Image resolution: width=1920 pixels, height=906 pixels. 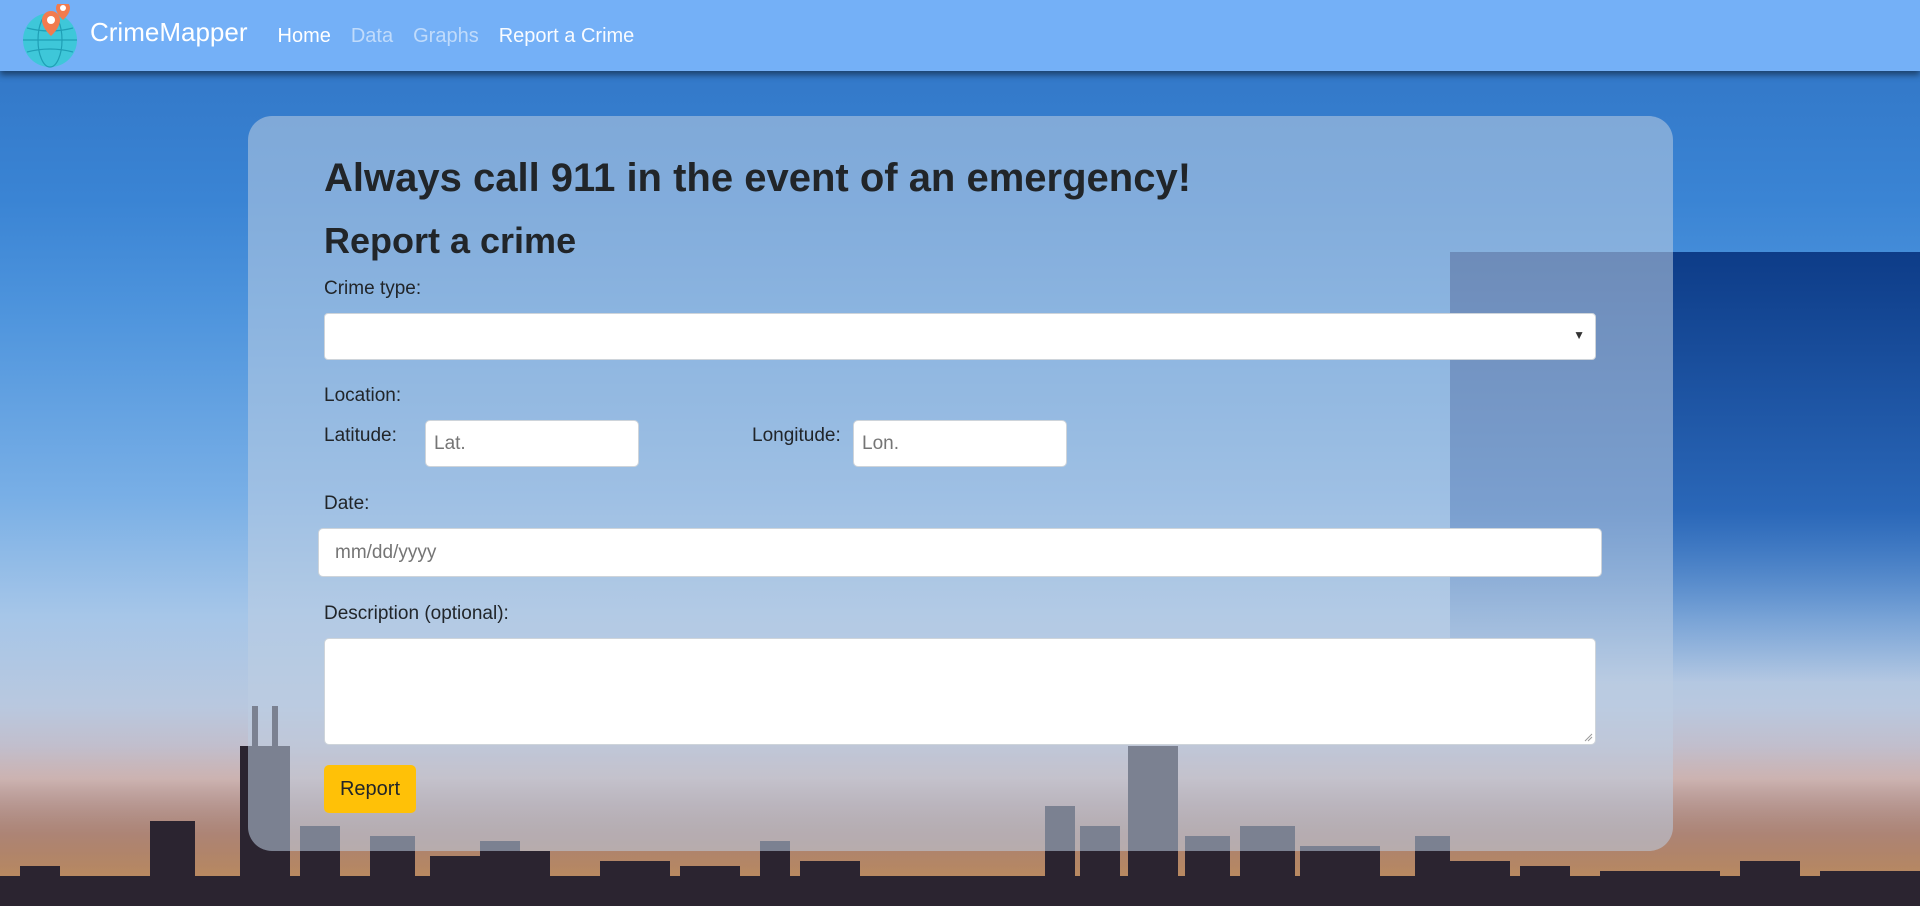 What do you see at coordinates (51, 34) in the screenshot?
I see `globe-pin-logo-icon` at bounding box center [51, 34].